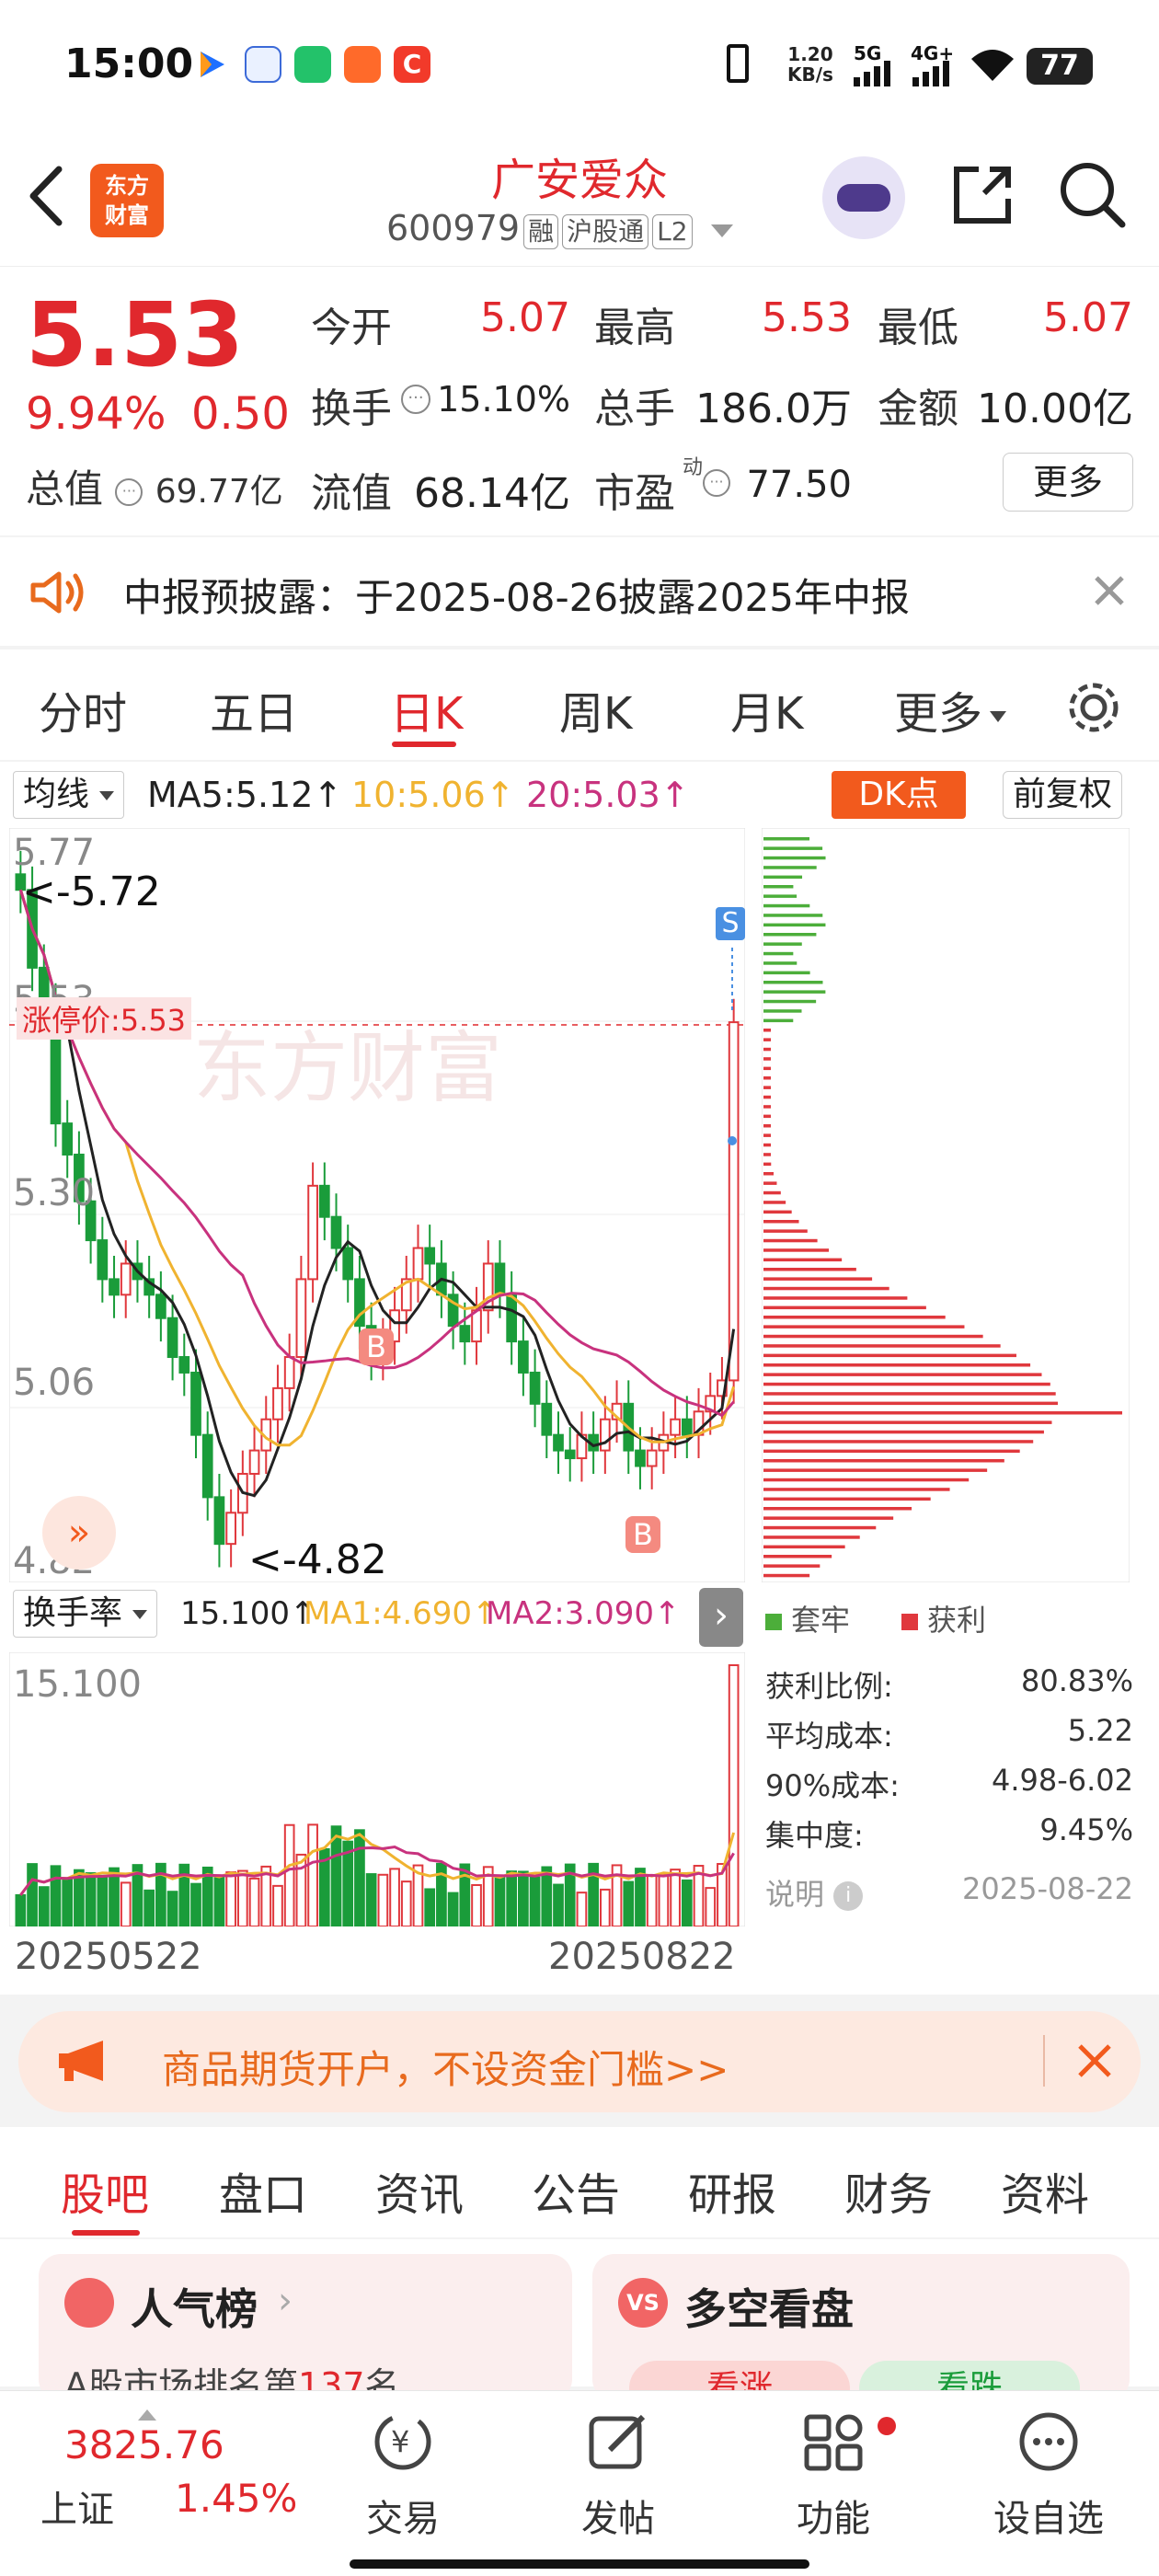 The width and height of the screenshot is (1159, 2576). Describe the element at coordinates (950, 709) in the screenshot. I see `tab-more: 更多` at that location.